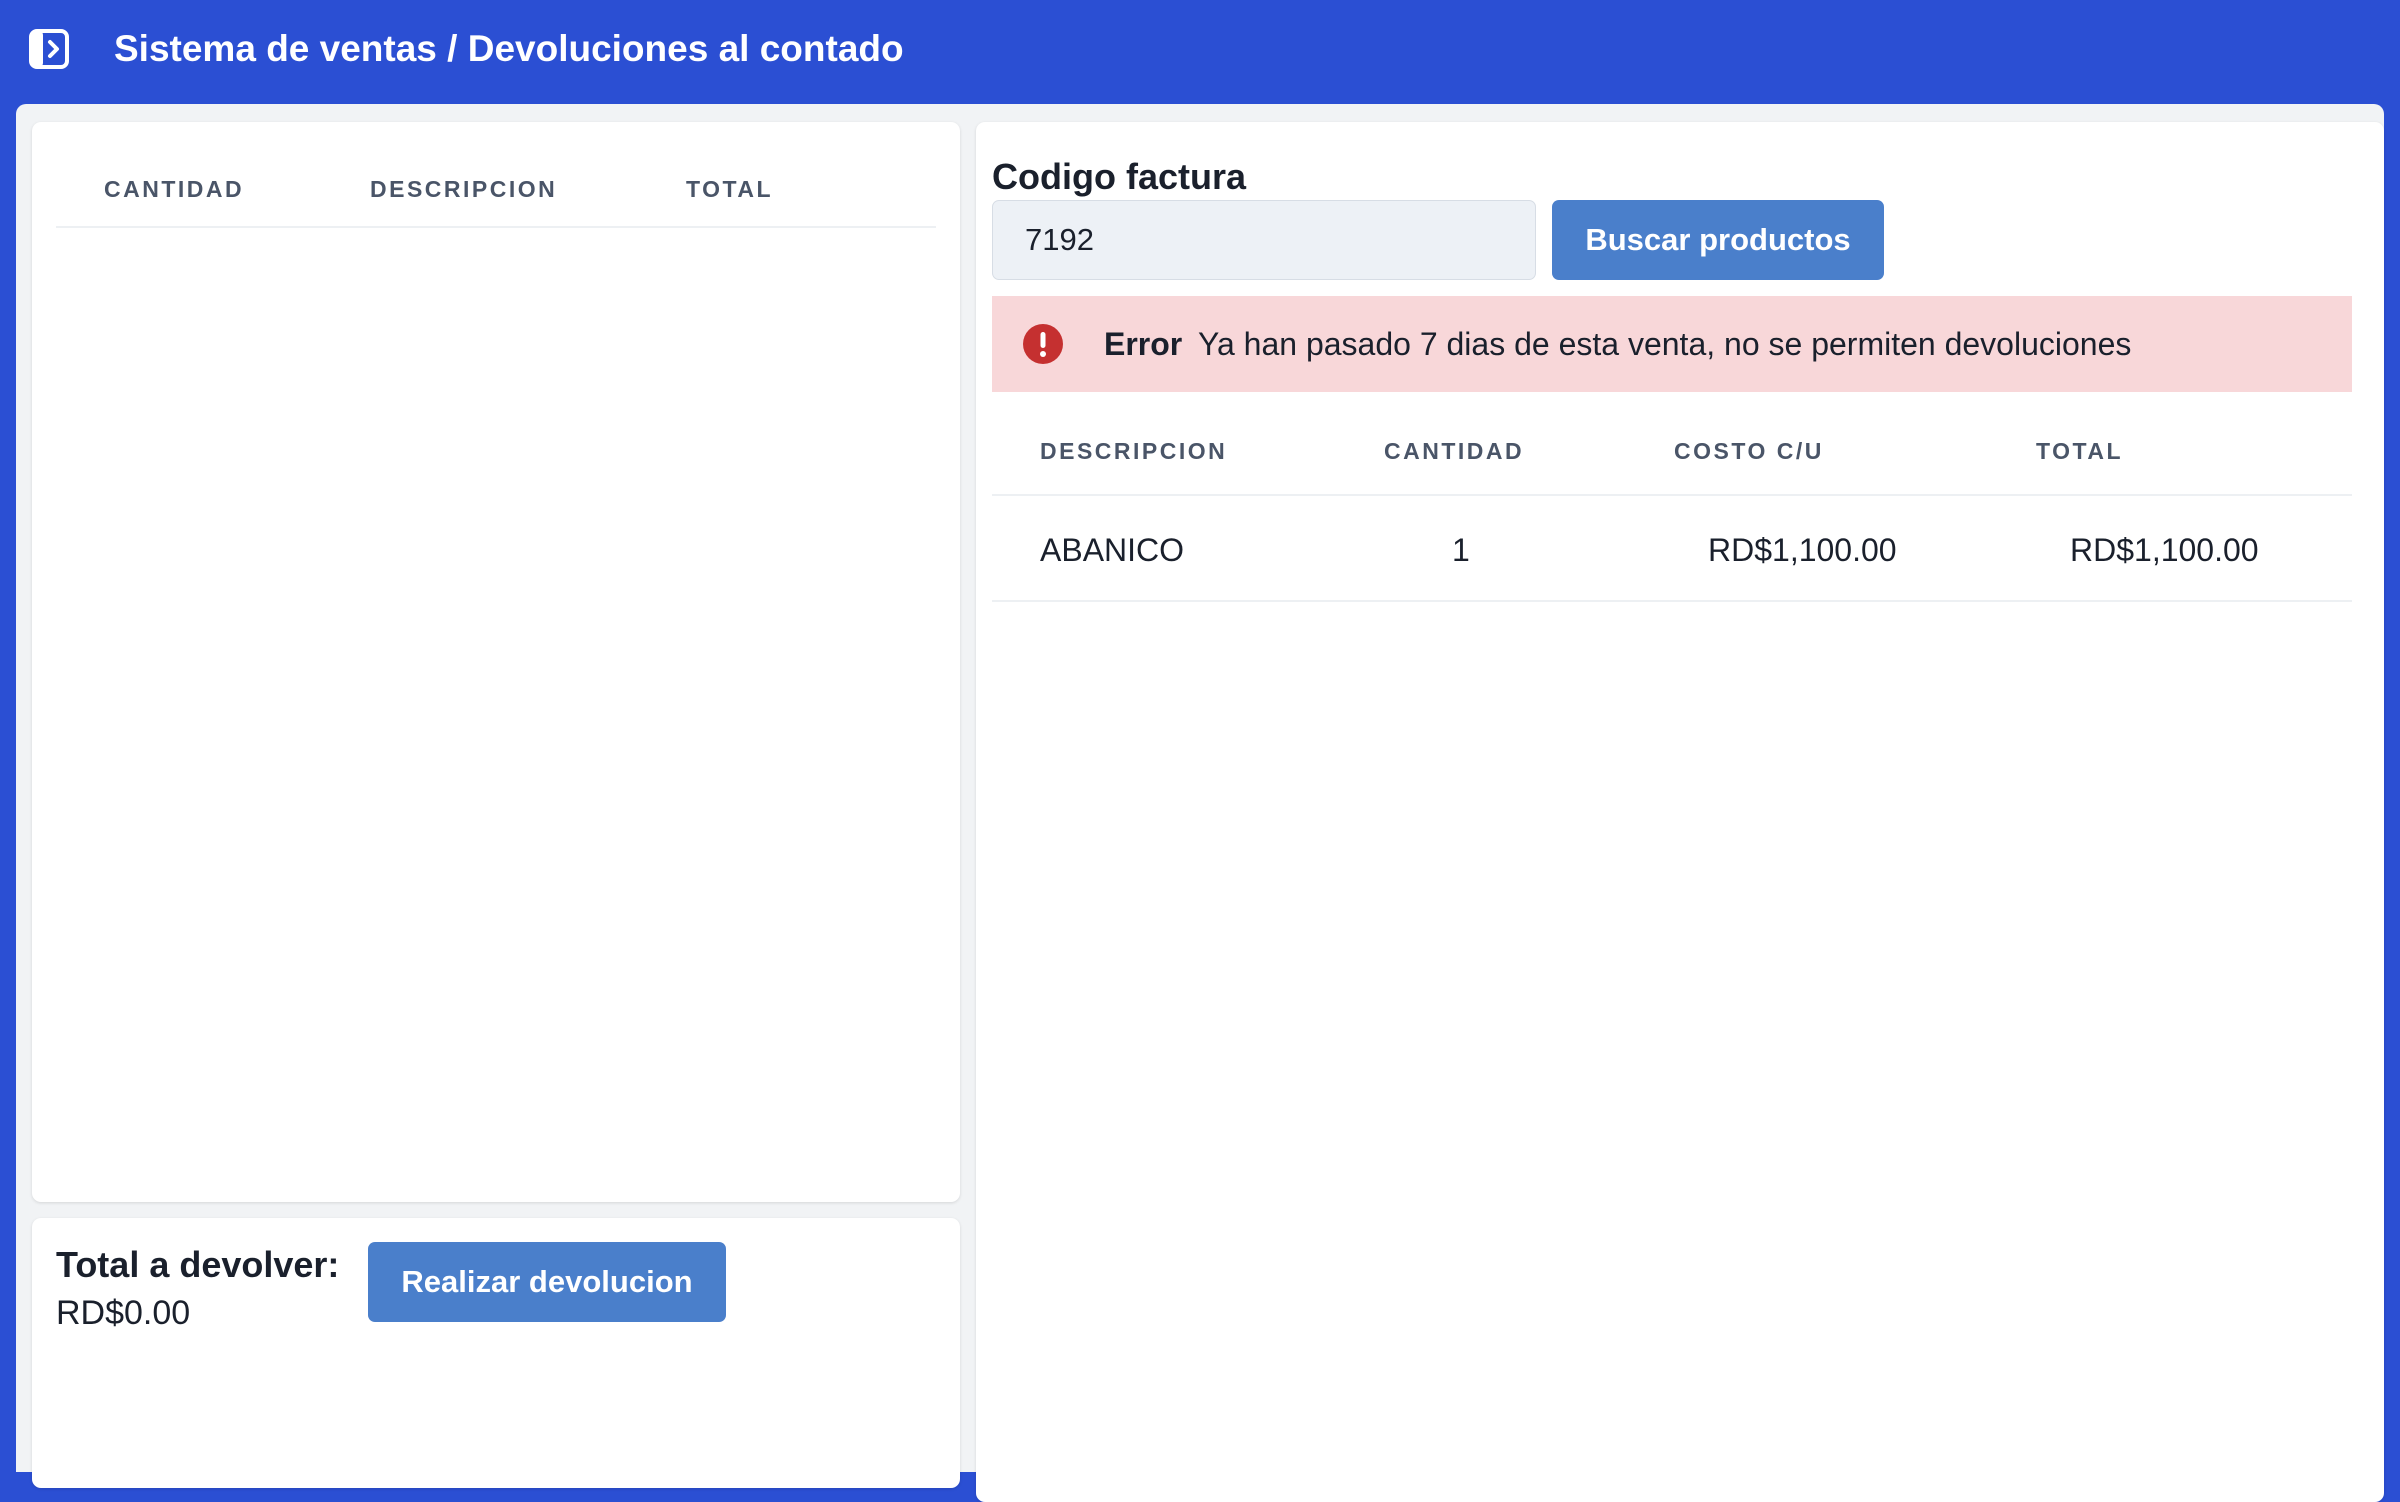 Image resolution: width=2400 pixels, height=1502 pixels. What do you see at coordinates (1672, 549) in the screenshot?
I see `table-row: ABANICO 1 RD$1,100.00 RD$1,100.00` at bounding box center [1672, 549].